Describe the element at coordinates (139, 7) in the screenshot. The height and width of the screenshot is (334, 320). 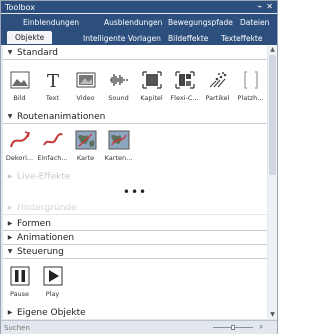
I see `title-bar: Toolbox ⌁ ✕` at that location.